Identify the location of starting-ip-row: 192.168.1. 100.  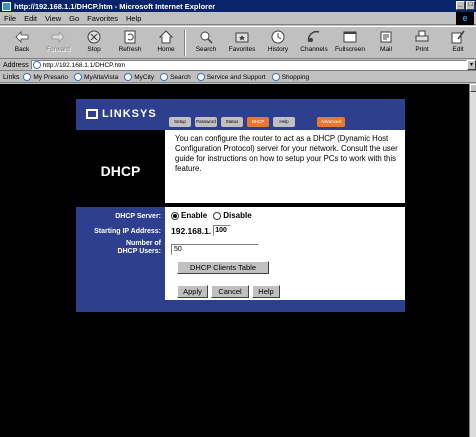
(201, 230).